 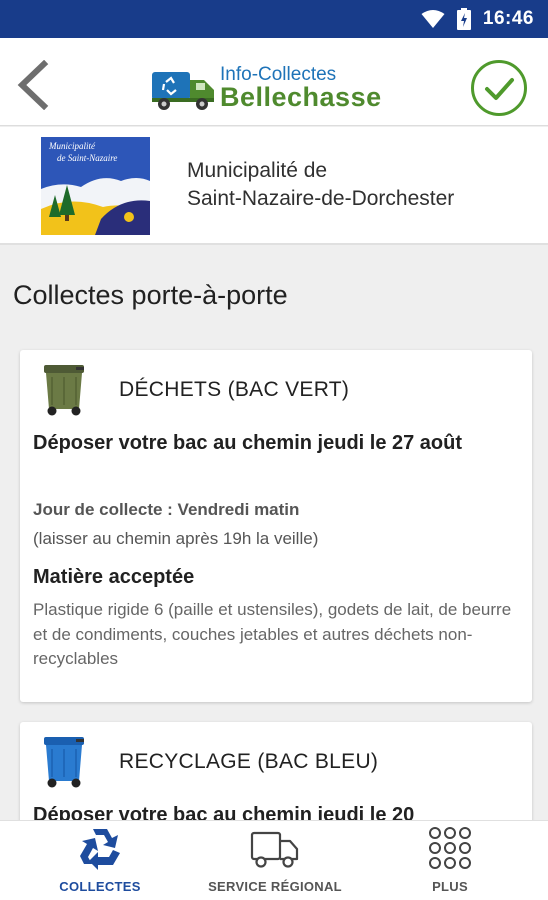 I want to click on nav-plus: PLUS, so click(x=450, y=860).